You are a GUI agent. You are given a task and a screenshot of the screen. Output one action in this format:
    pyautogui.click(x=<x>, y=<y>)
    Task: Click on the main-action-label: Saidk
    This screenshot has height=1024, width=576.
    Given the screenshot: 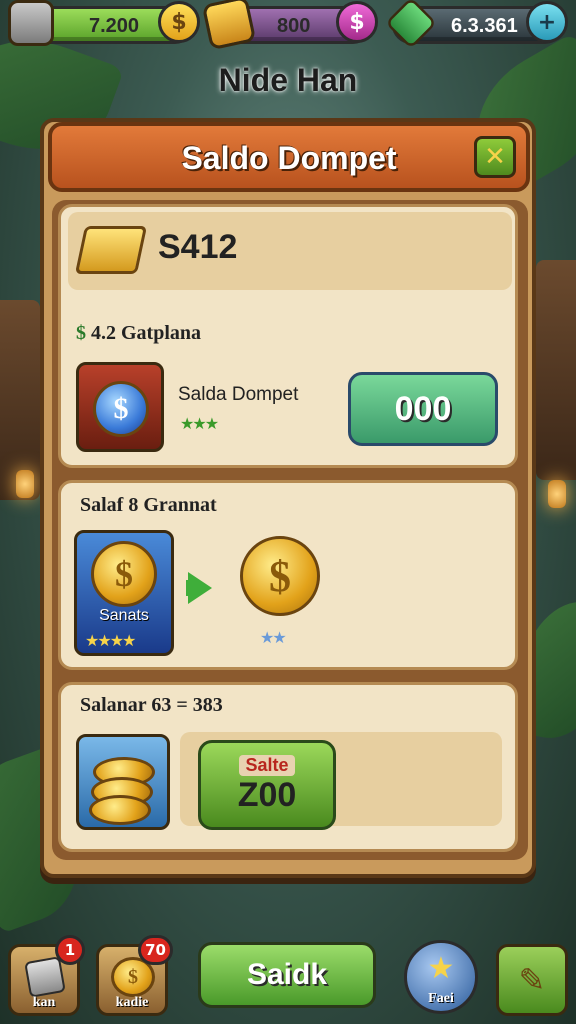 What is the action you would take?
    pyautogui.click(x=287, y=974)
    